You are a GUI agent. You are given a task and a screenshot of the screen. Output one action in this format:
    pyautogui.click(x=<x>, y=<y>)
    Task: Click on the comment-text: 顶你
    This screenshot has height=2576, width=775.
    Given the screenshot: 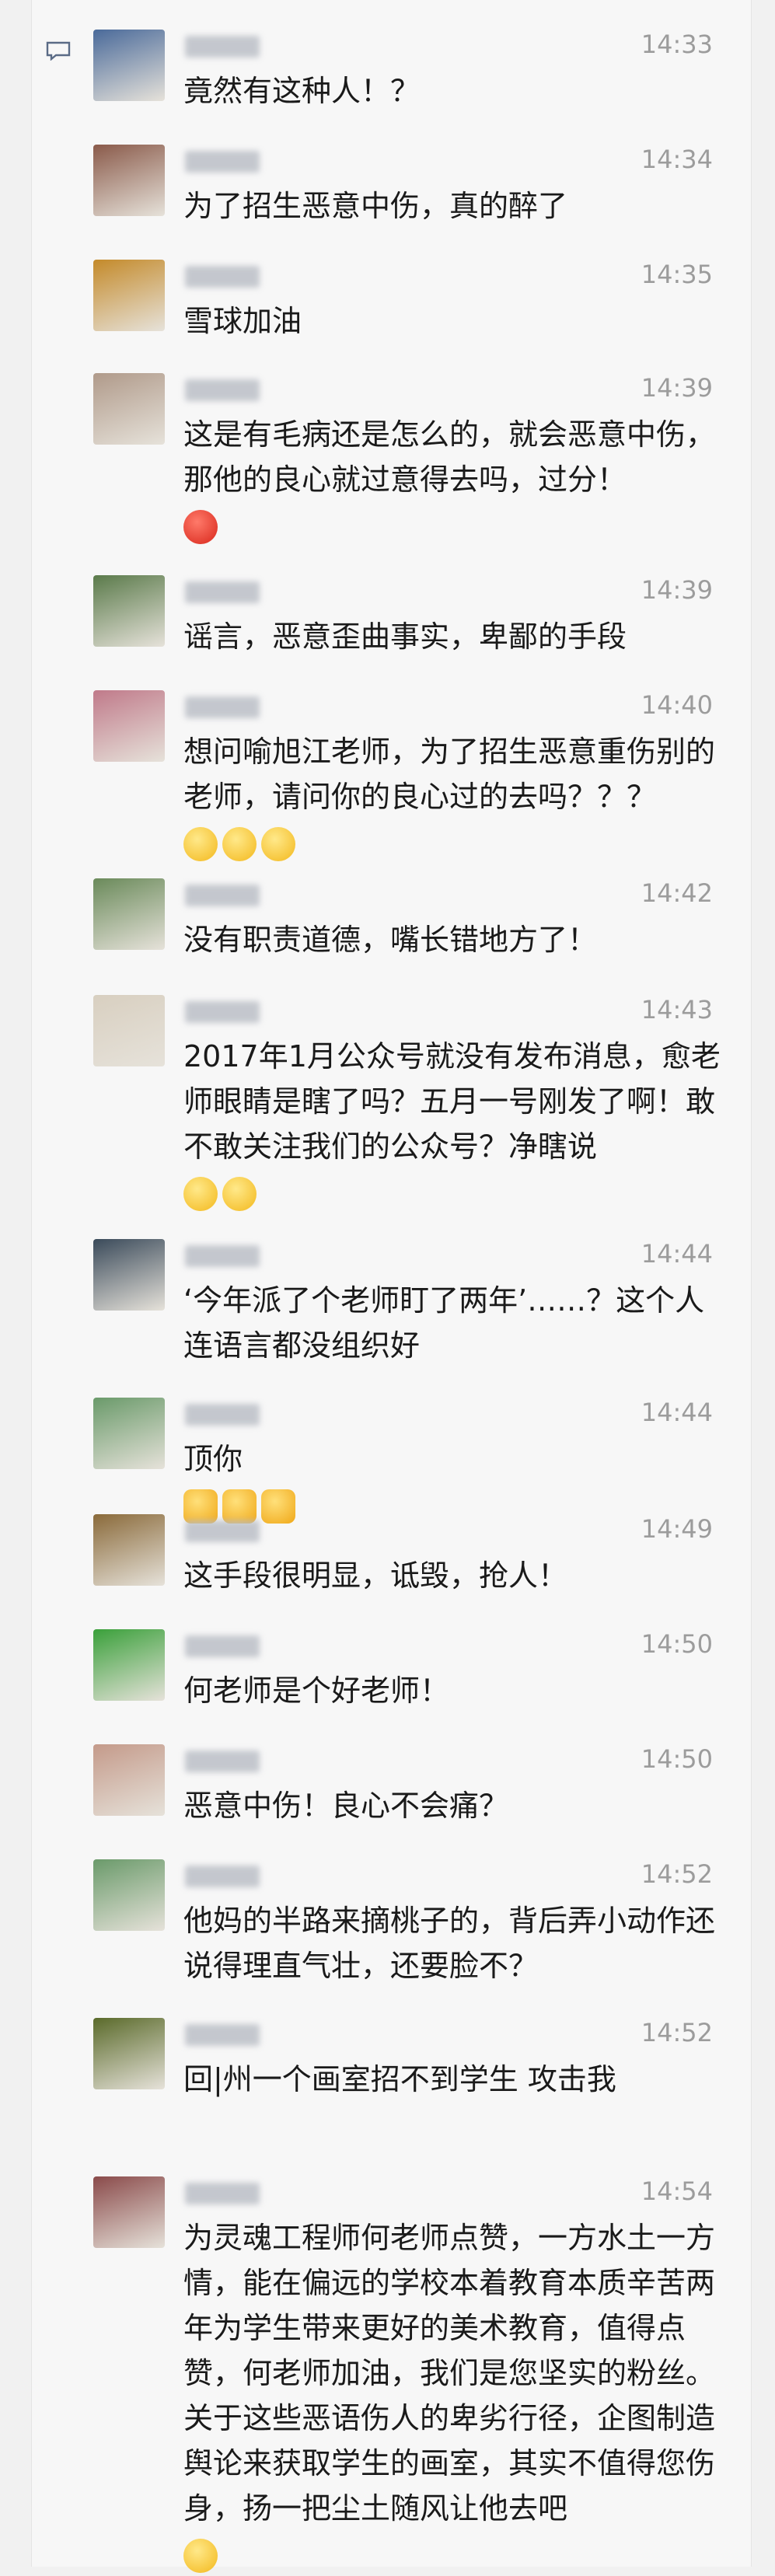 What is the action you would take?
    pyautogui.click(x=457, y=1482)
    